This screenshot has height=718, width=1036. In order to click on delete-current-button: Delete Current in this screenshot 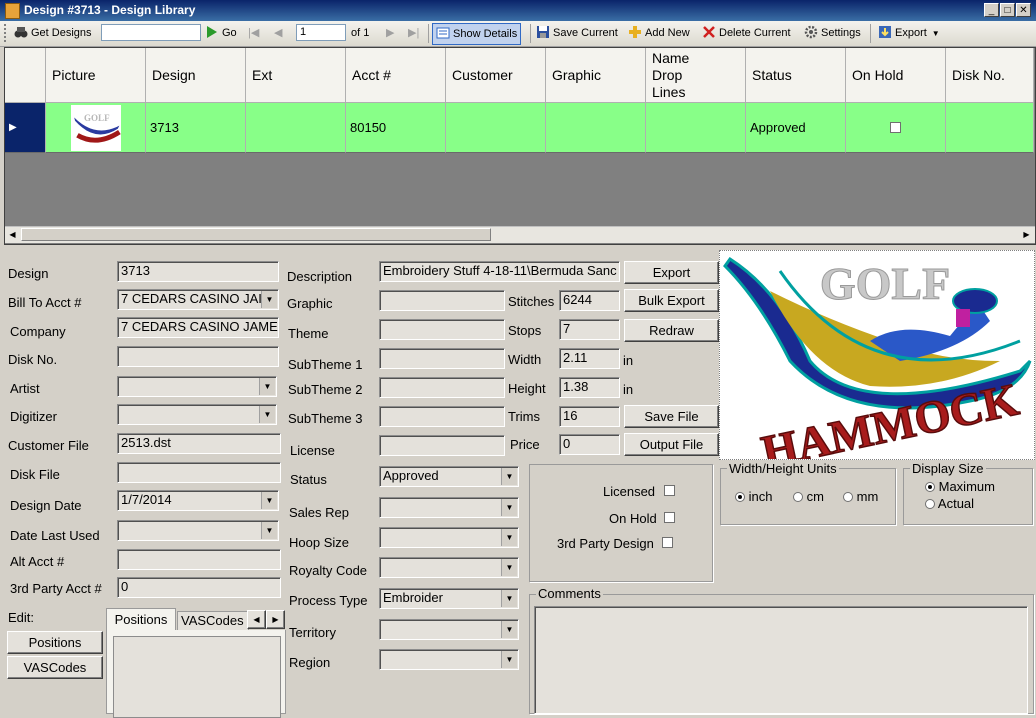, I will do `click(746, 33)`.